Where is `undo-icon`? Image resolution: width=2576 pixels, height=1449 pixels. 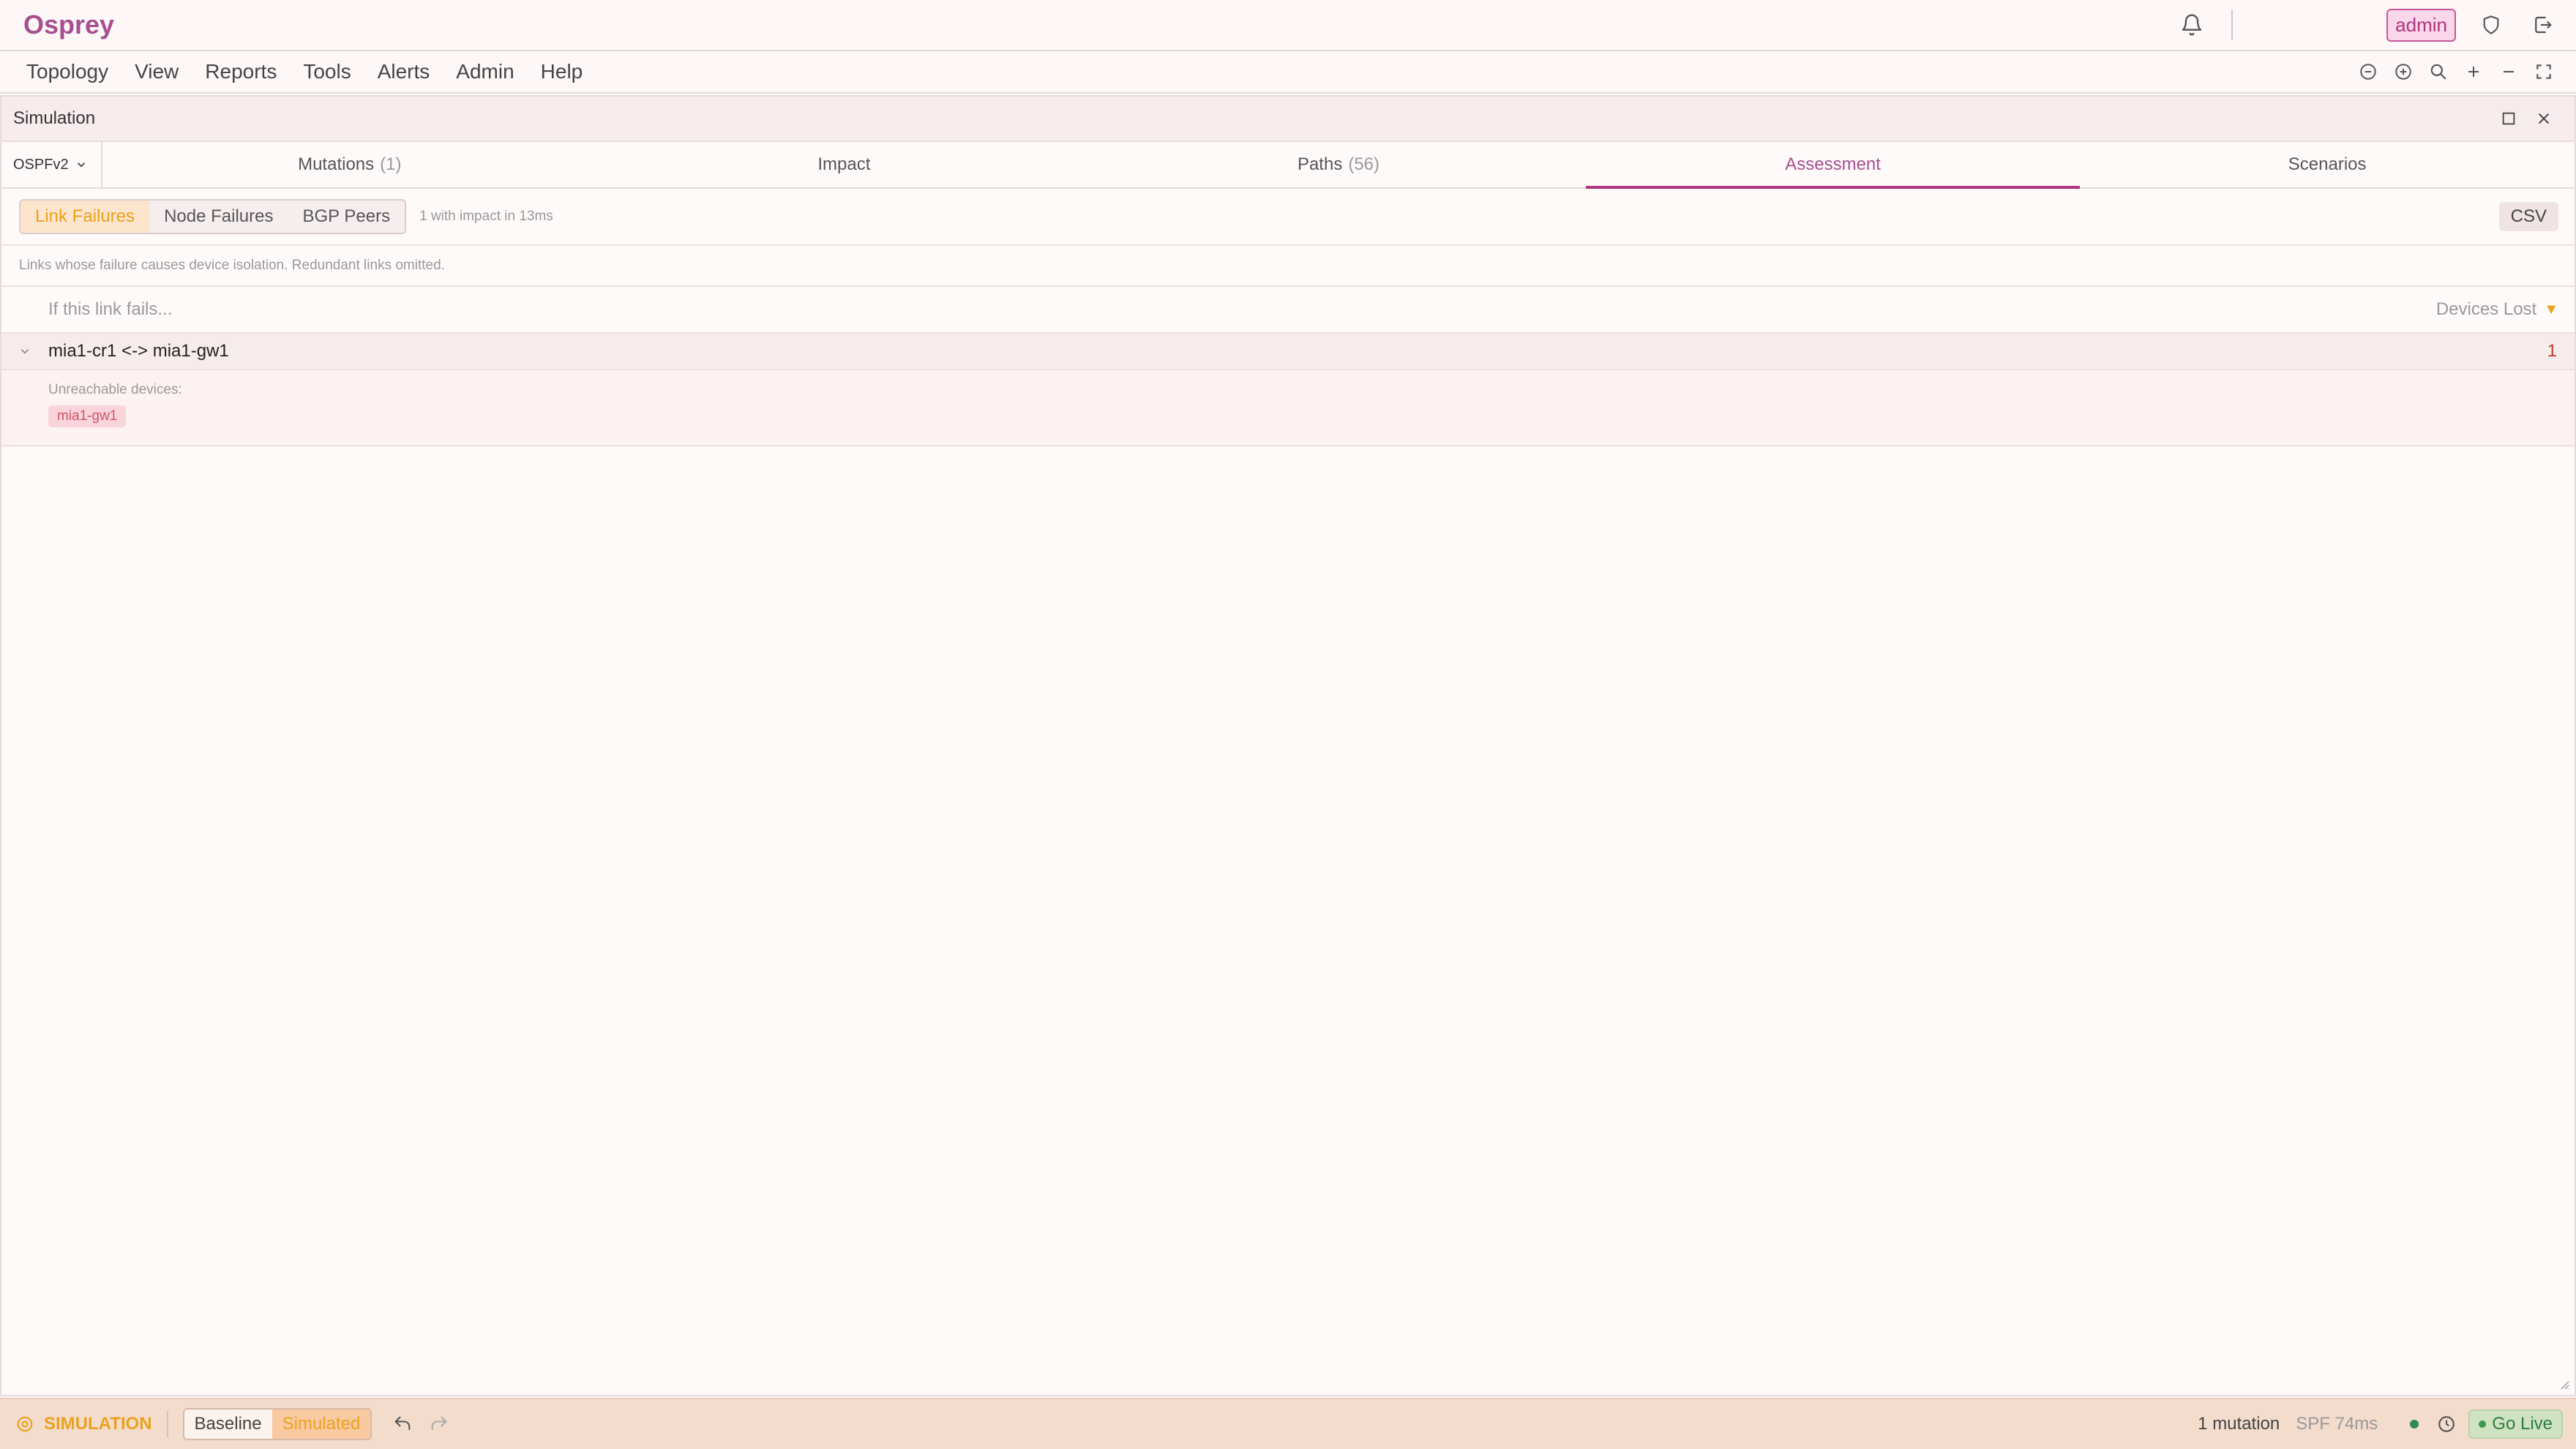 undo-icon is located at coordinates (402, 1424).